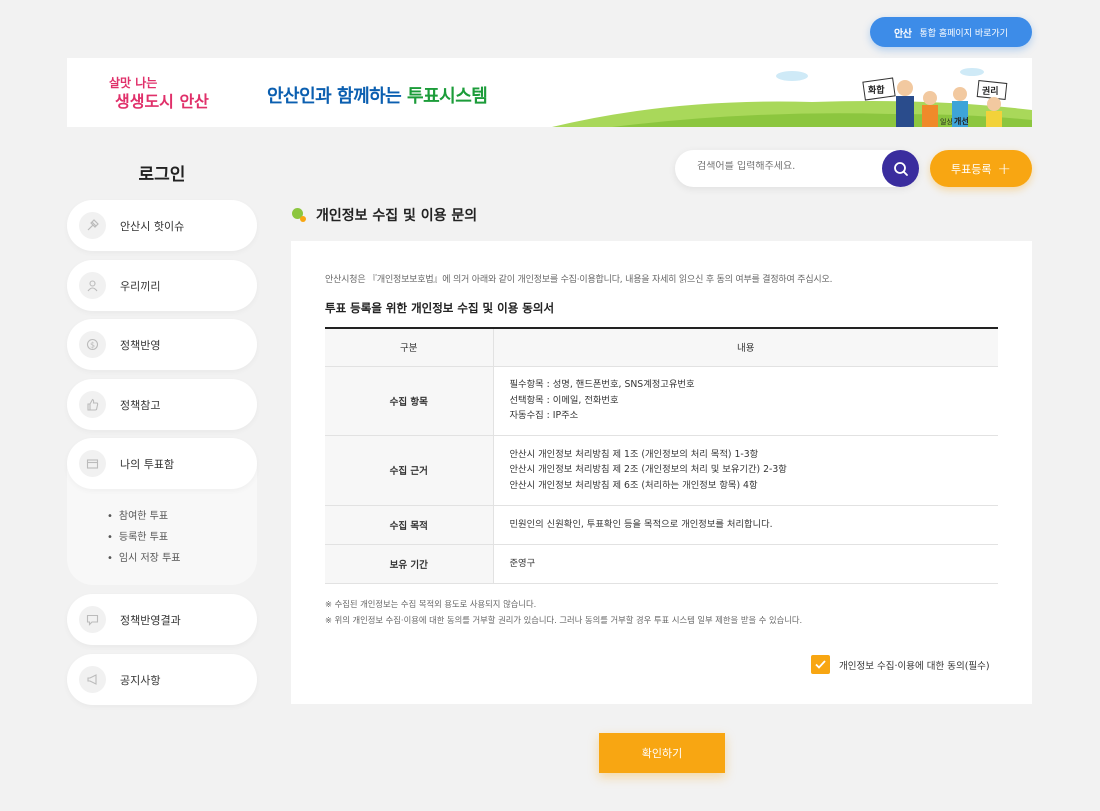  Describe the element at coordinates (92, 463) in the screenshot. I see `box-icon` at that location.